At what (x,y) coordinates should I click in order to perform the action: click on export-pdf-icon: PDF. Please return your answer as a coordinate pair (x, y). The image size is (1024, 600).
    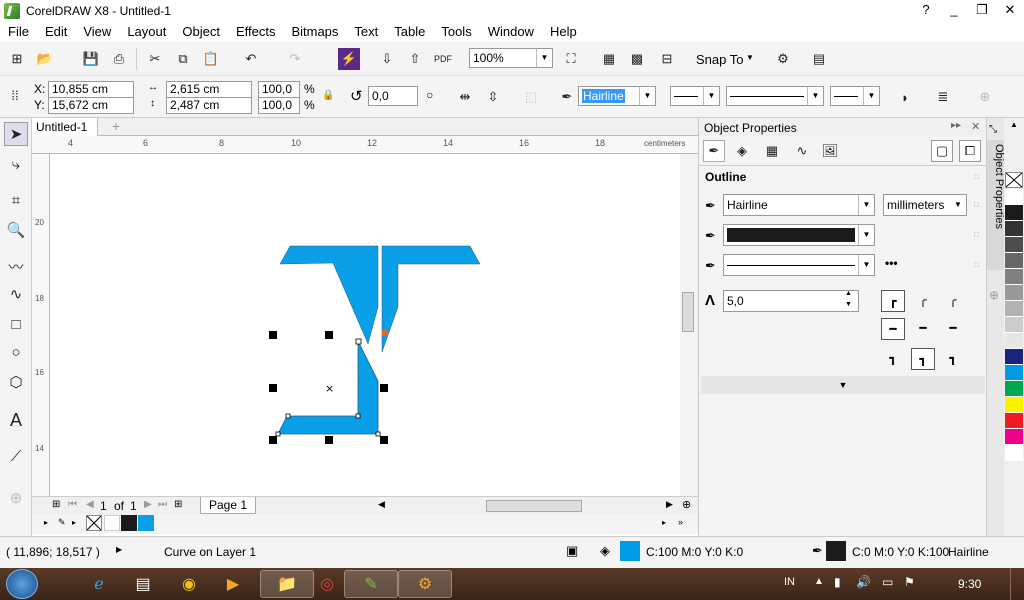
    Looking at the image, I should click on (443, 59).